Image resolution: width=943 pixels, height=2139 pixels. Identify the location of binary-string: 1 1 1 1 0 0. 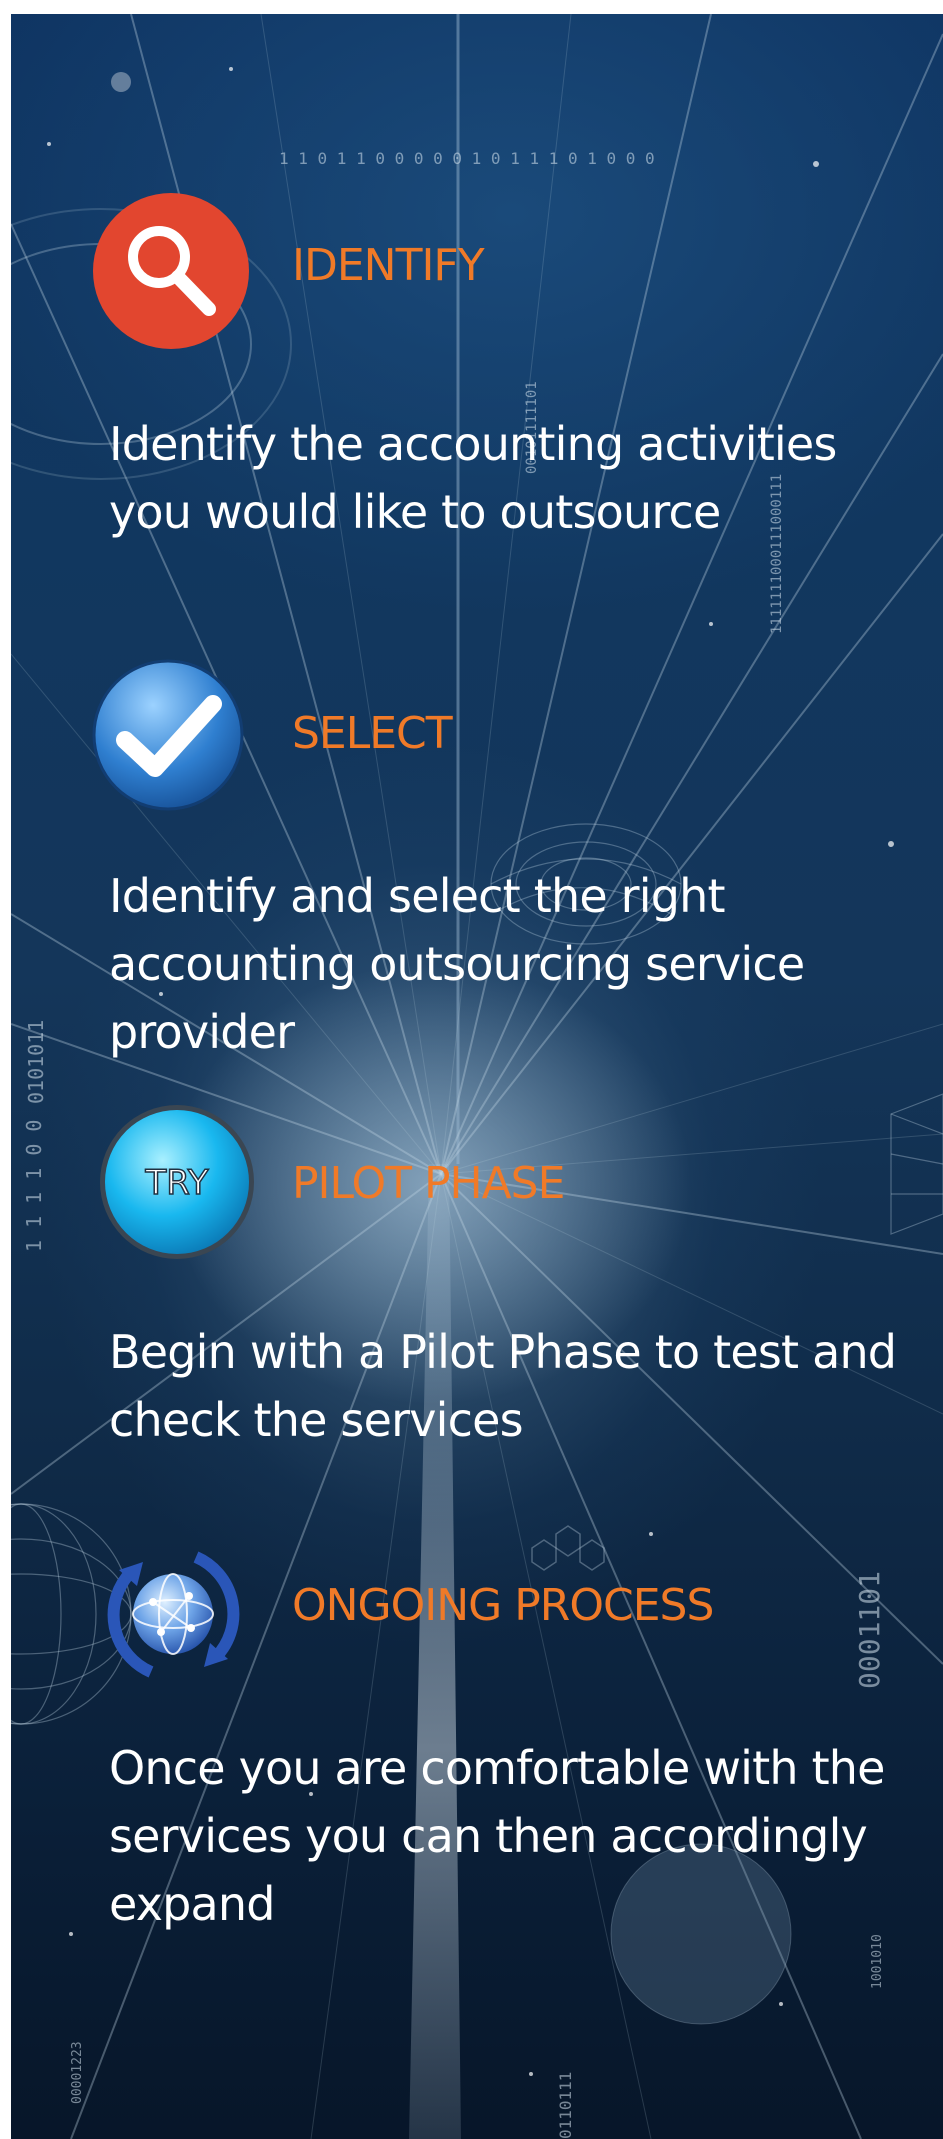
(34, 1186).